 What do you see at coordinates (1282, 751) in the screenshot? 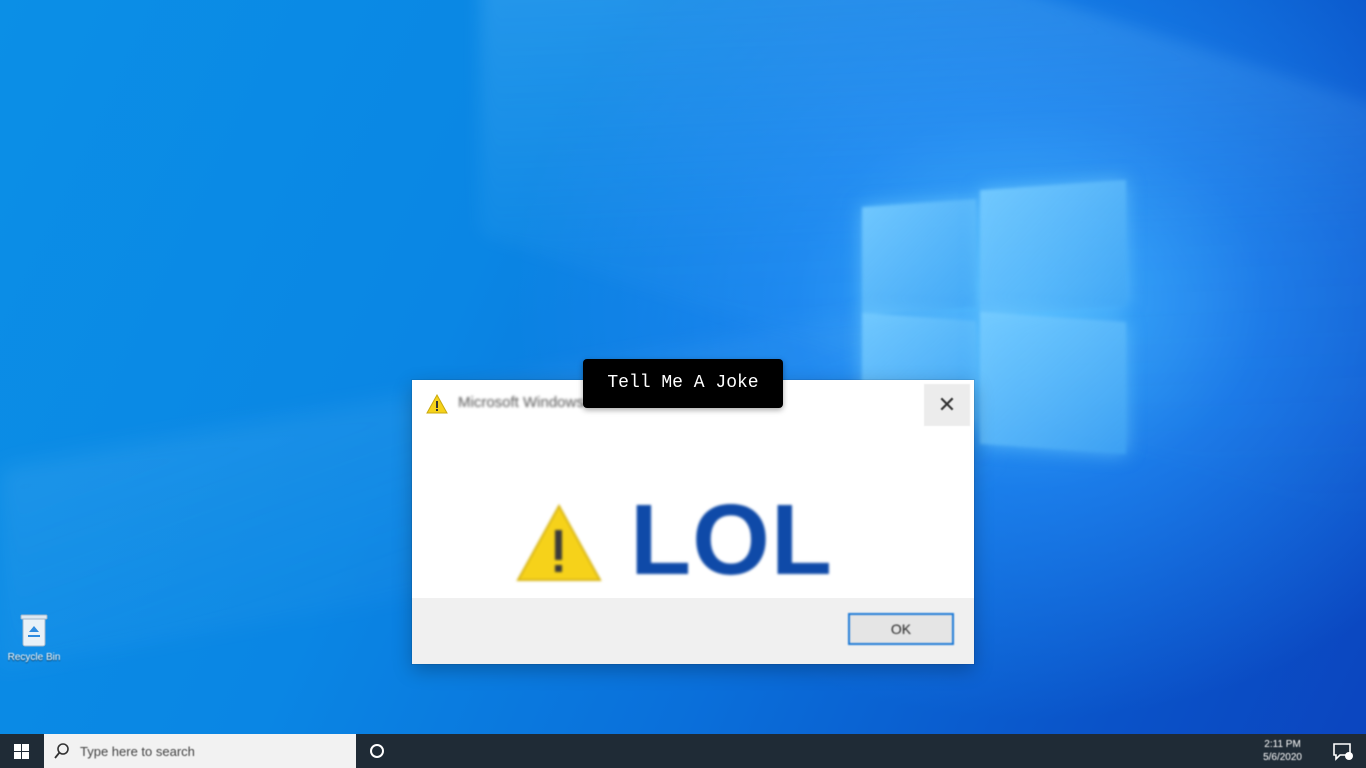
I see `system-clock: 2:11 PM 5/6/2020` at bounding box center [1282, 751].